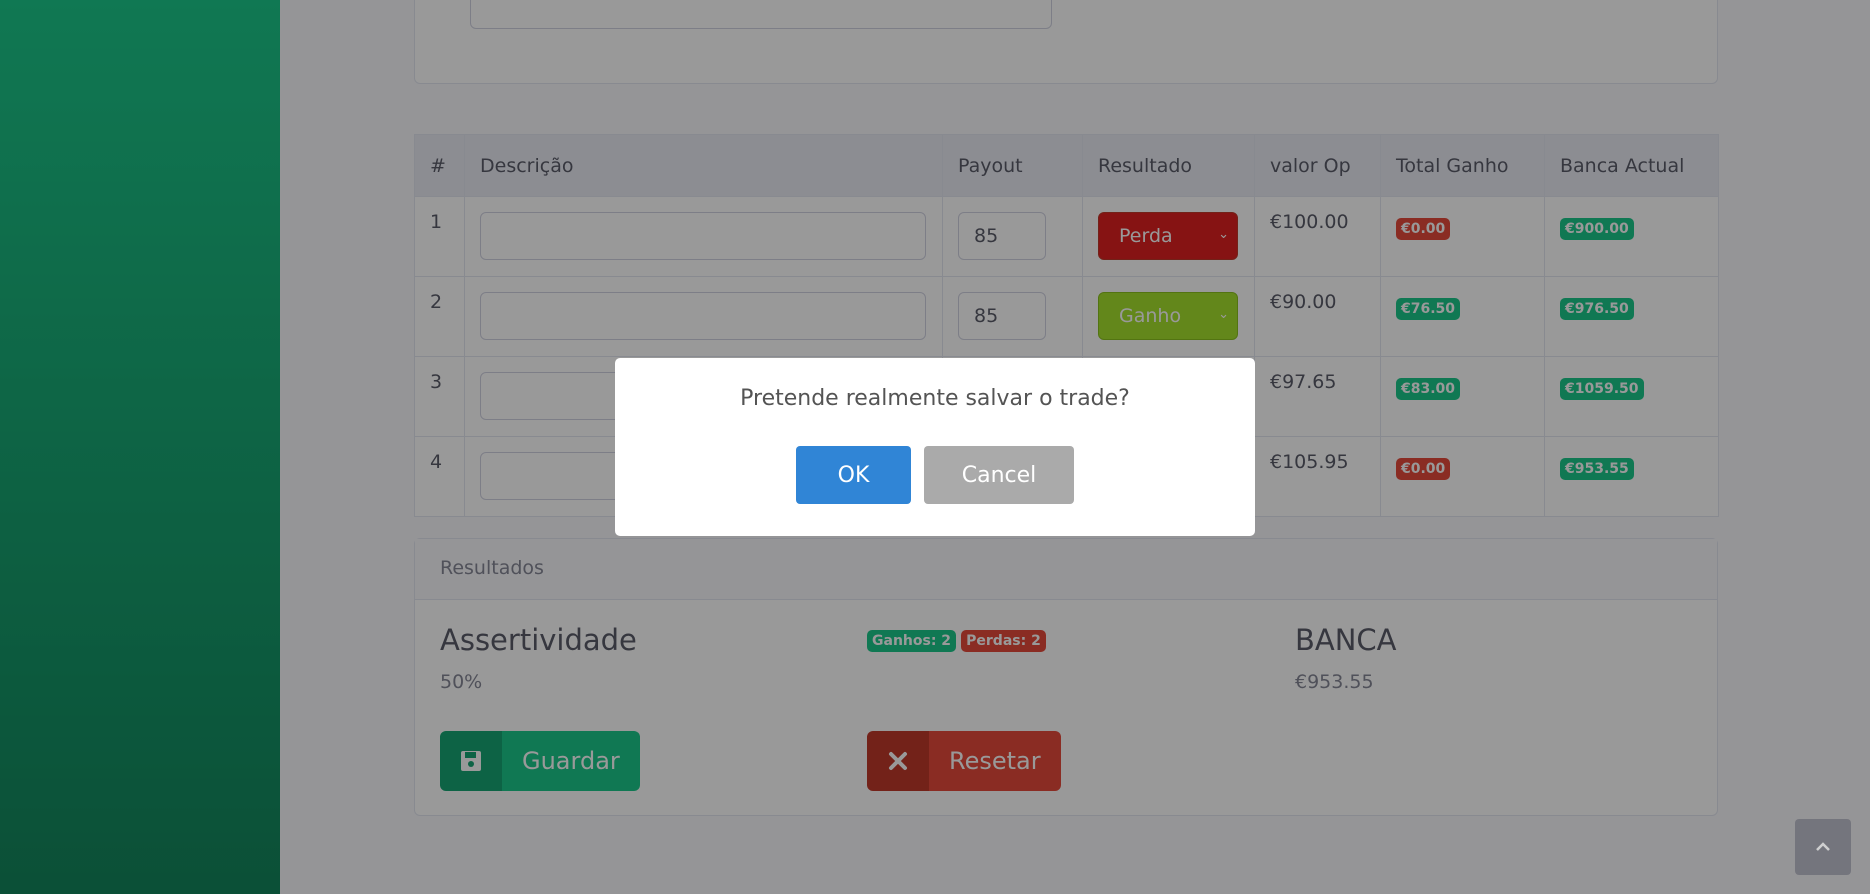  I want to click on chevron-up-icon, so click(1823, 846).